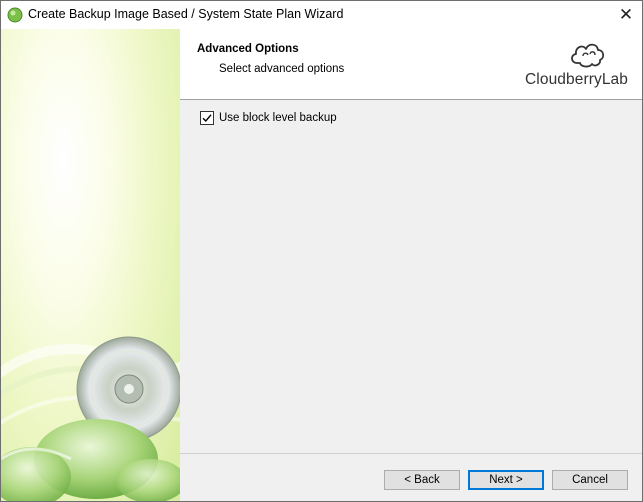 This screenshot has height=502, width=643. I want to click on checkmark-icon, so click(207, 118).